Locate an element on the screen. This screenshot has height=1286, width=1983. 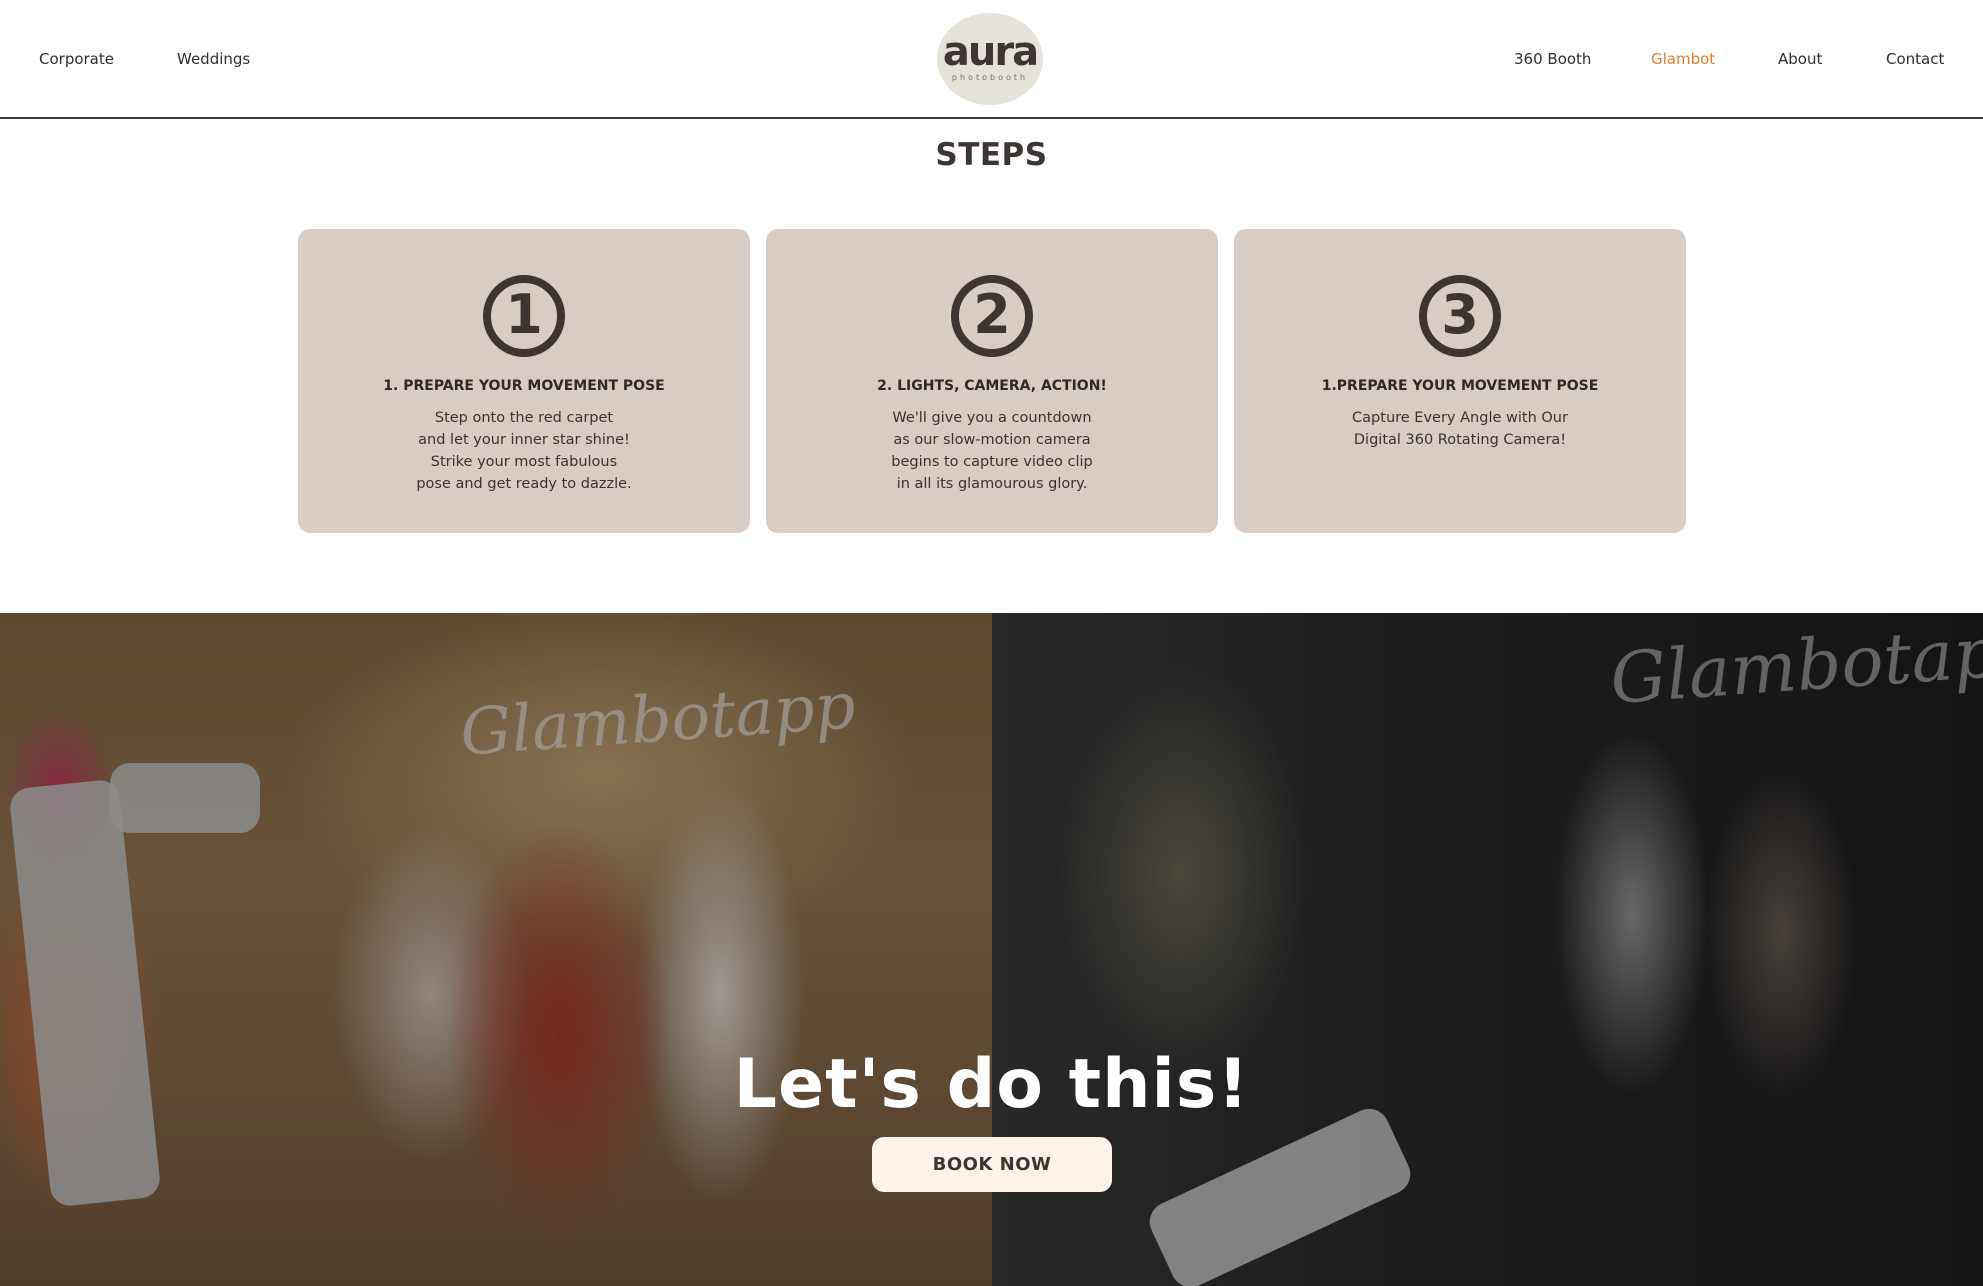
nav-360-booth: 360 Booth is located at coordinates (1552, 59).